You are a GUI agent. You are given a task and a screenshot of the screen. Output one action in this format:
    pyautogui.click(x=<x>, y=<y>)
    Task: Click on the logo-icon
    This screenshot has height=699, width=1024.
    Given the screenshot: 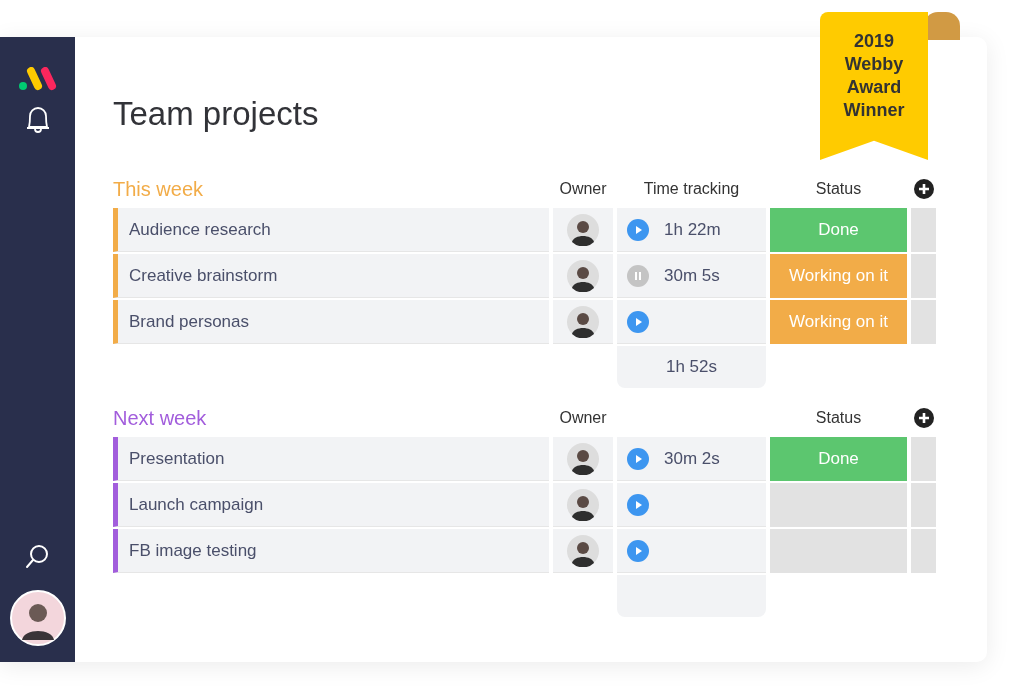 What is the action you would take?
    pyautogui.click(x=37, y=79)
    